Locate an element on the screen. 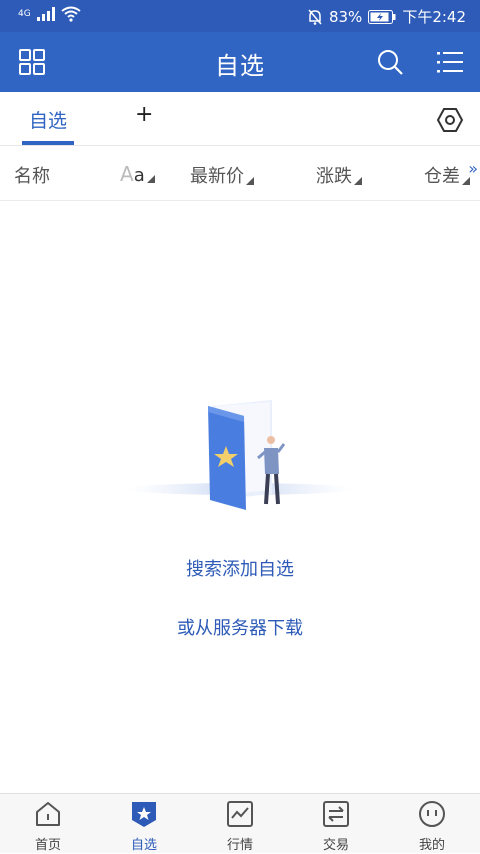 The image size is (480, 854). status-bar: 4G 83% 下午2:42 is located at coordinates (240, 16).